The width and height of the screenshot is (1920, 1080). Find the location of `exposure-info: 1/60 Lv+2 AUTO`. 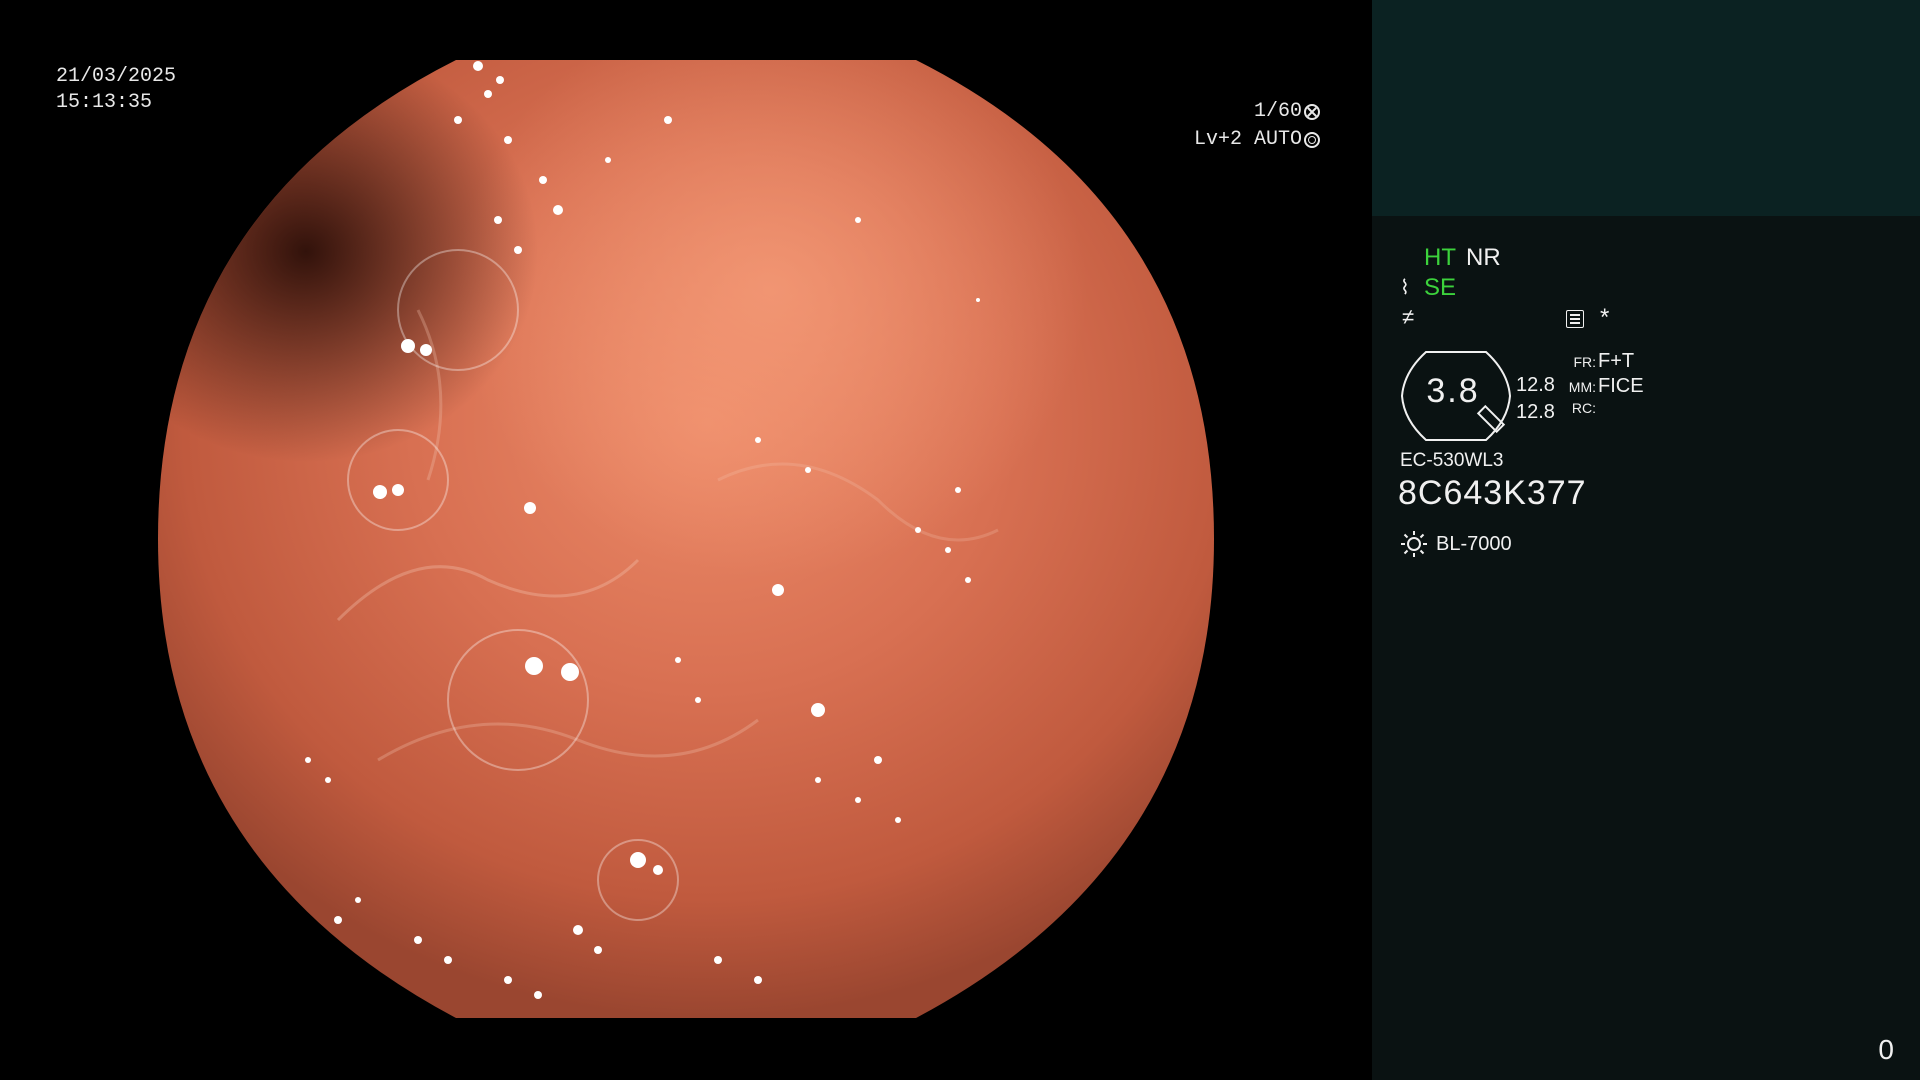

exposure-info: 1/60 Lv+2 AUTO is located at coordinates (1235, 126).